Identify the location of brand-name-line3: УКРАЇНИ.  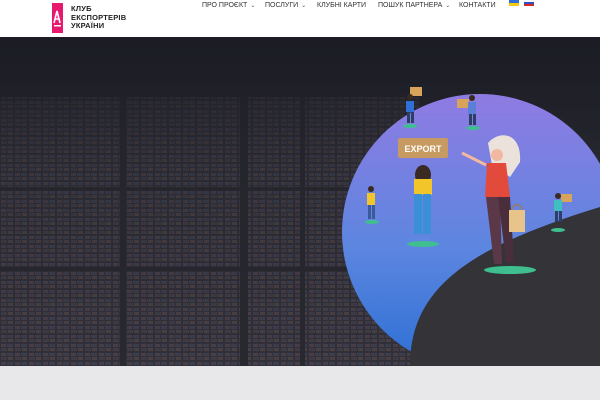
(88, 26).